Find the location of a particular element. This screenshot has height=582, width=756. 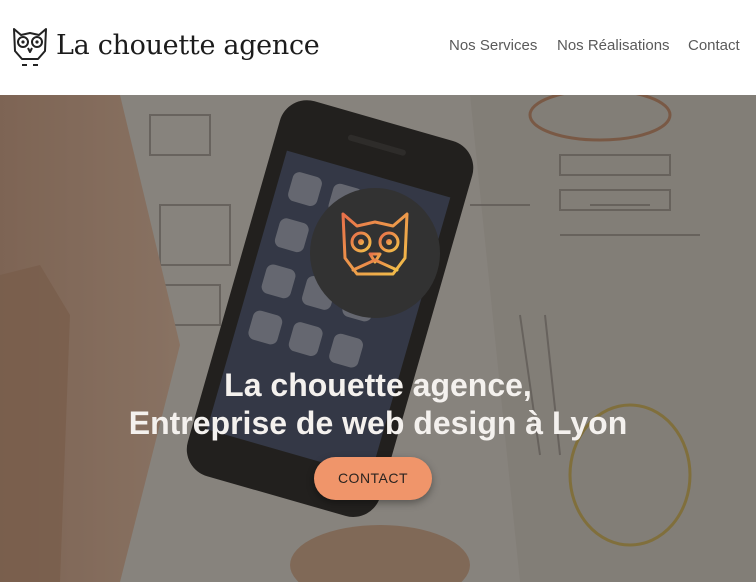

main-nav: Nos Services Nos Réalisations Contact is located at coordinates (378, 47).